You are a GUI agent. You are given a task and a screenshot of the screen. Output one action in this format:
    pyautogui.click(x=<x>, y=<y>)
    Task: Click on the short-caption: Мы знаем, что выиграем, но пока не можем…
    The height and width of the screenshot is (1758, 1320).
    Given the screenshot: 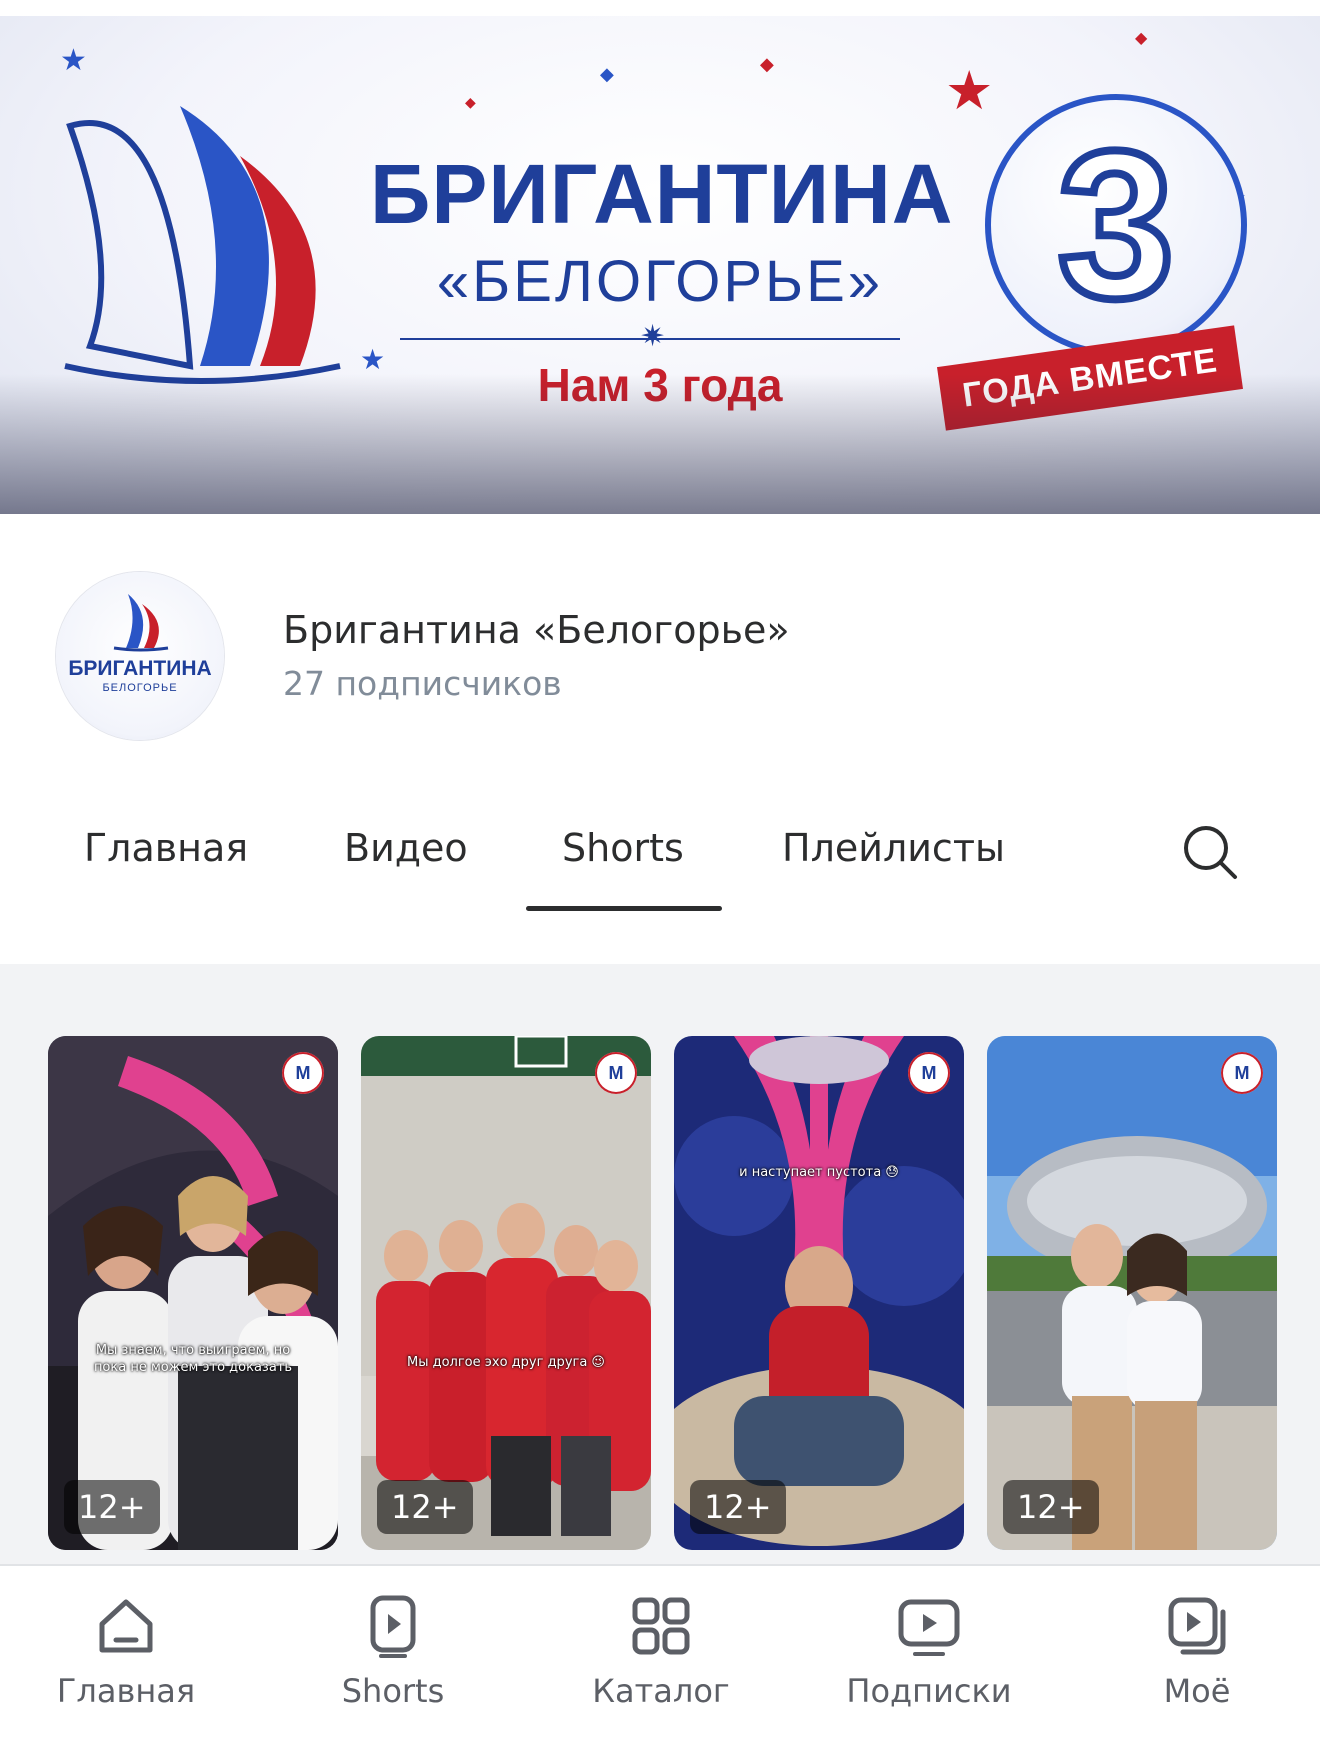 What is the action you would take?
    pyautogui.click(x=193, y=1359)
    